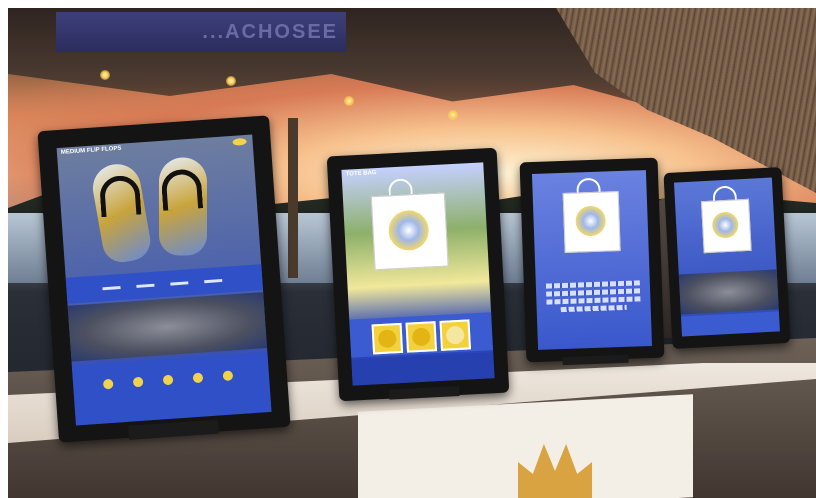 The height and width of the screenshot is (498, 816). I want to click on kiosk-keyboard, so click(592, 261).